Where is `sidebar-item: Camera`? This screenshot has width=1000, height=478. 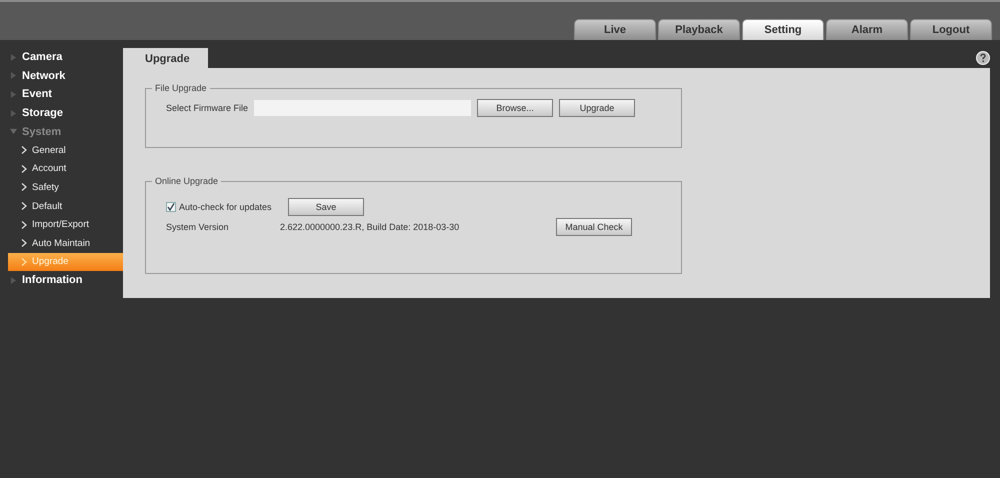 sidebar-item: Camera is located at coordinates (61, 57).